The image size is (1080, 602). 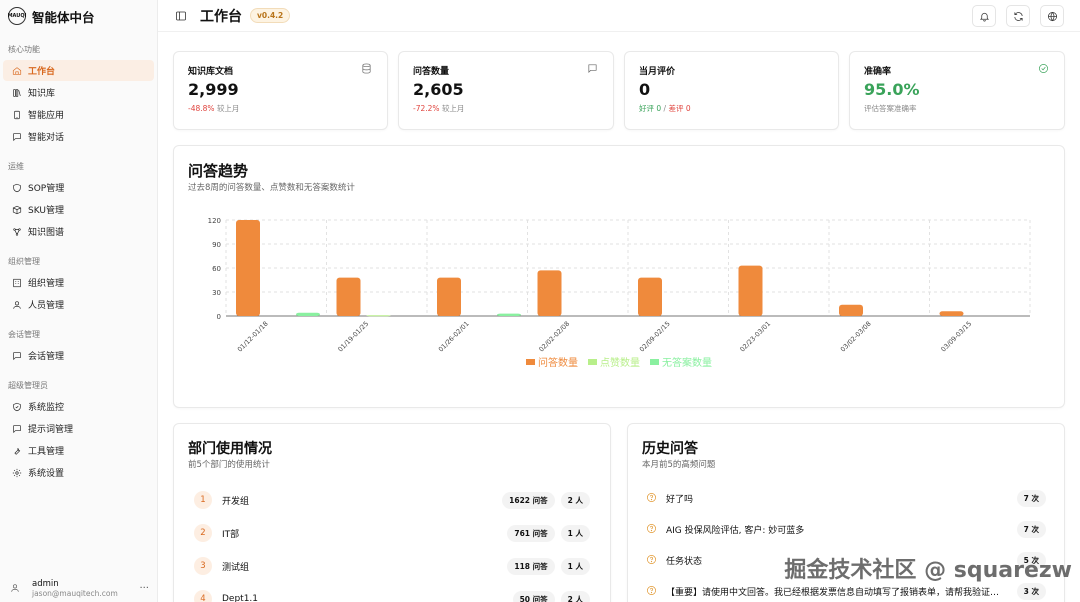 What do you see at coordinates (655, 337) in the screenshot?
I see `x-tick-label: 02/09-02/15` at bounding box center [655, 337].